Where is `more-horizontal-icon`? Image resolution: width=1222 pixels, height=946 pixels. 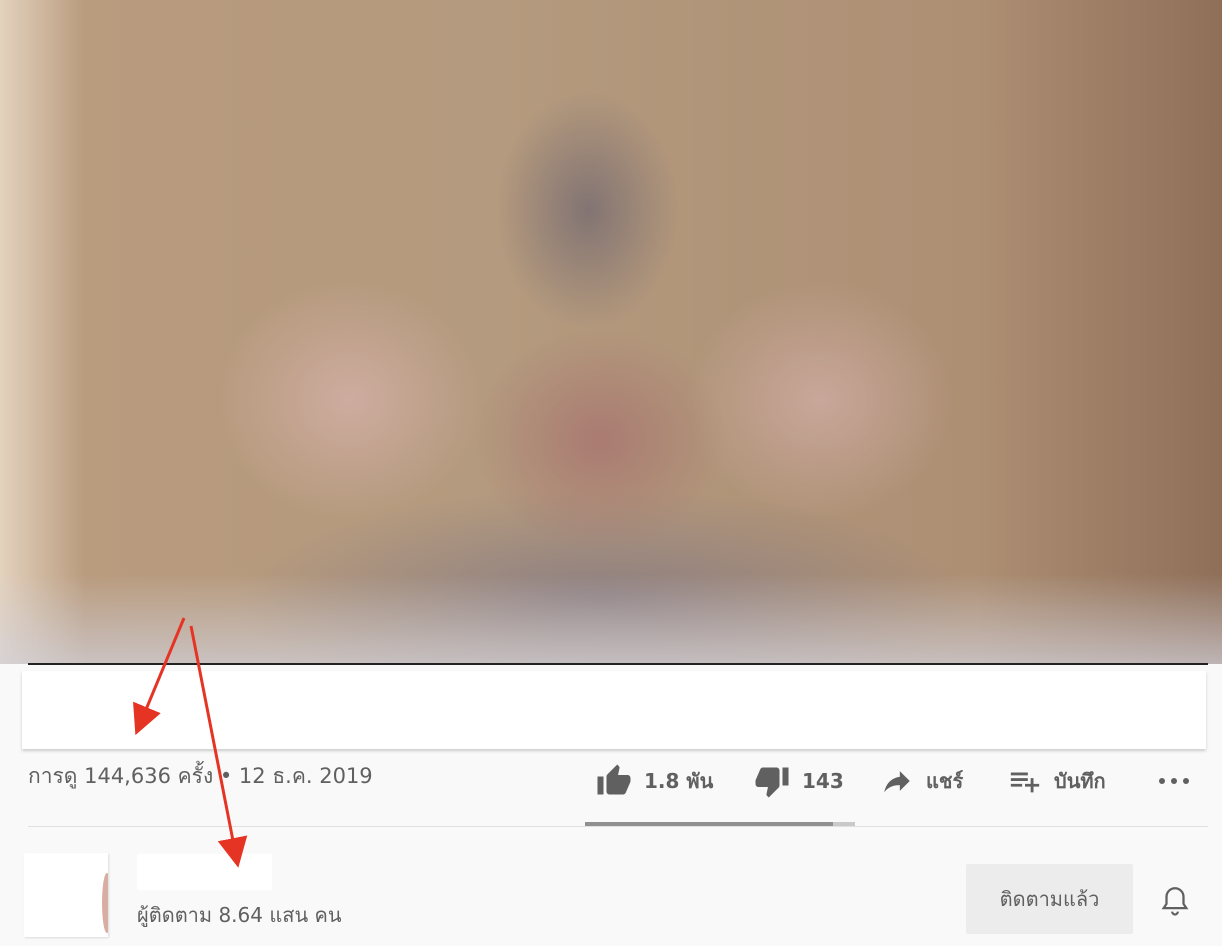
more-horizontal-icon is located at coordinates (1174, 781).